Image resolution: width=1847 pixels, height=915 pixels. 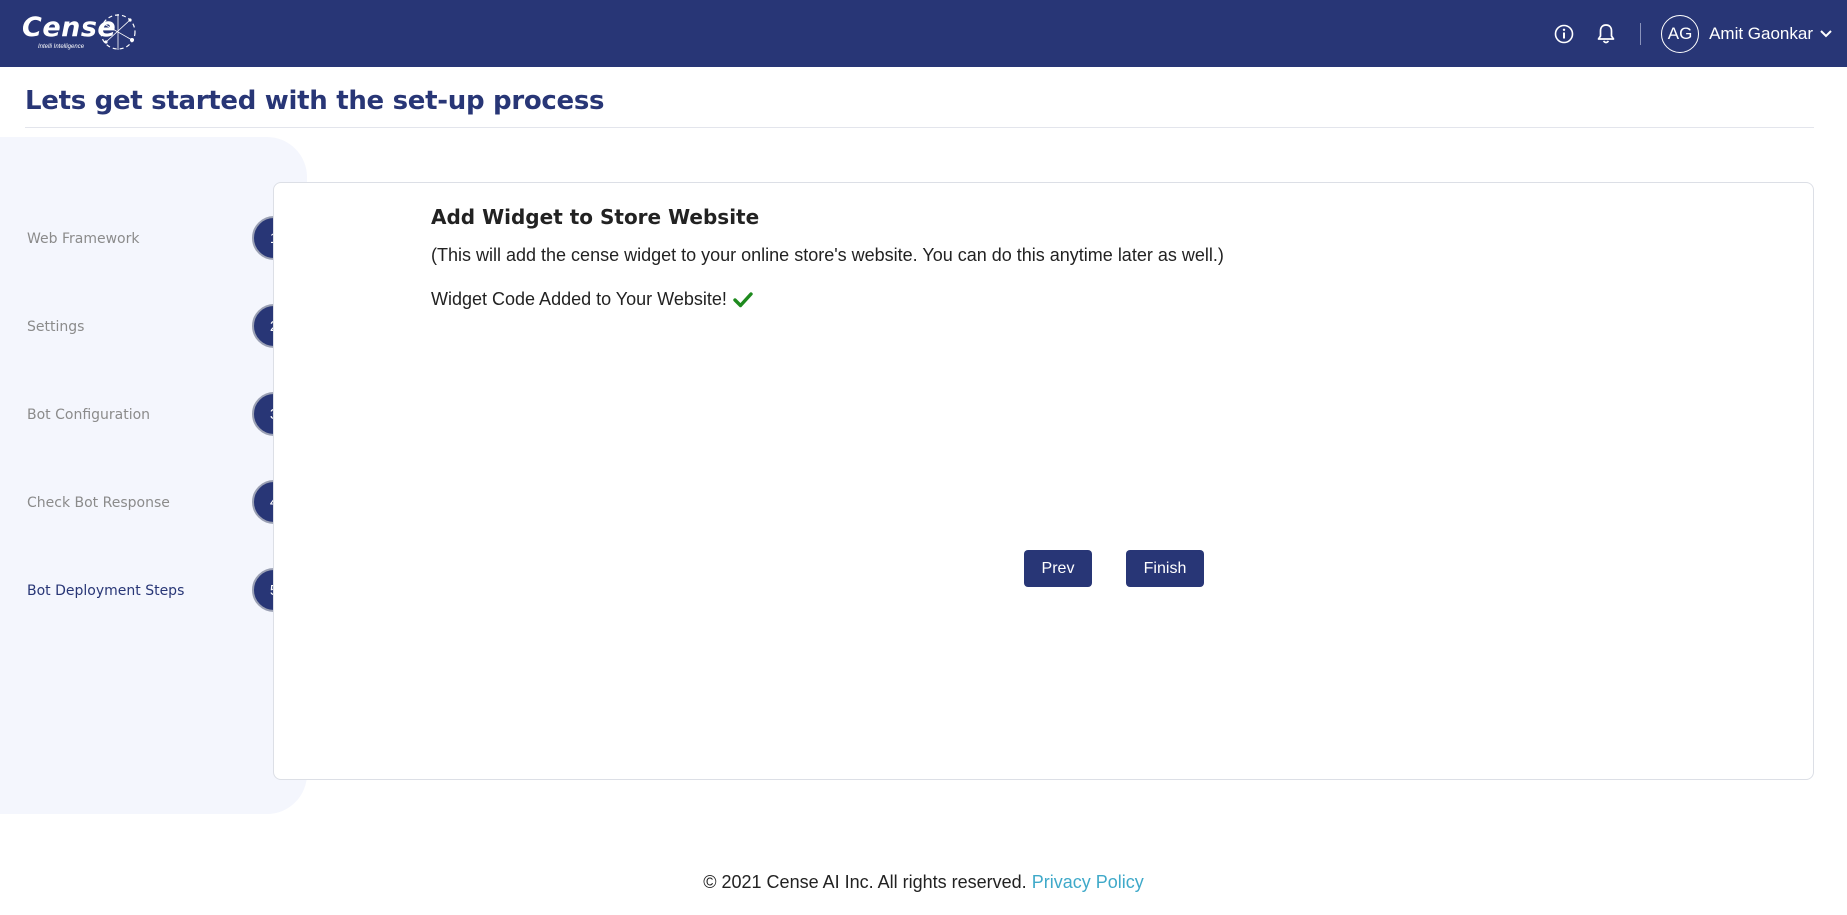 What do you see at coordinates (106, 591) in the screenshot?
I see `step-label: Bot Deployment Steps` at bounding box center [106, 591].